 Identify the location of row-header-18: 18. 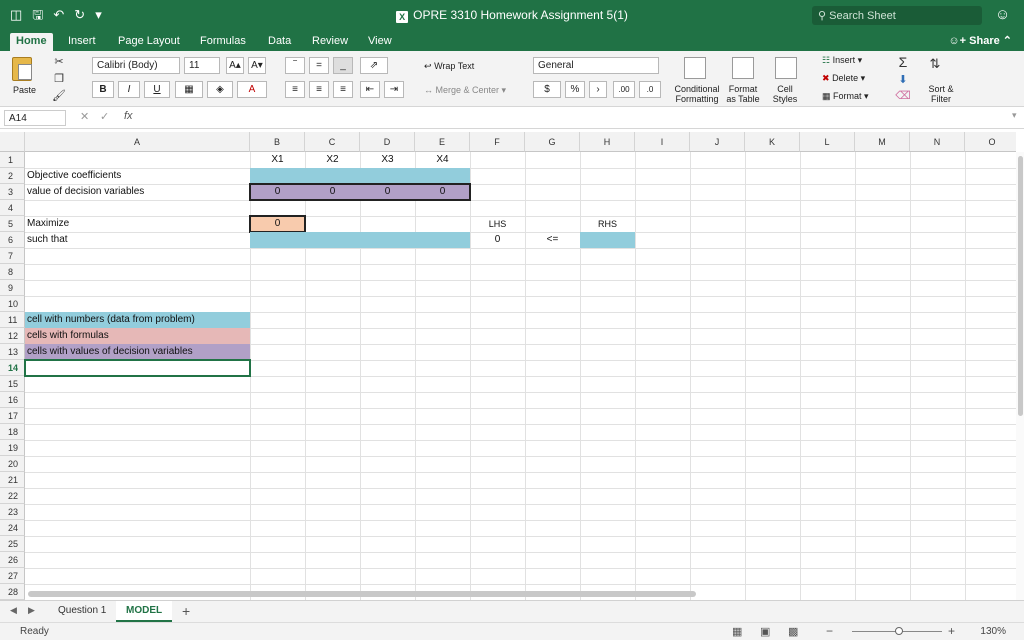
(12, 432).